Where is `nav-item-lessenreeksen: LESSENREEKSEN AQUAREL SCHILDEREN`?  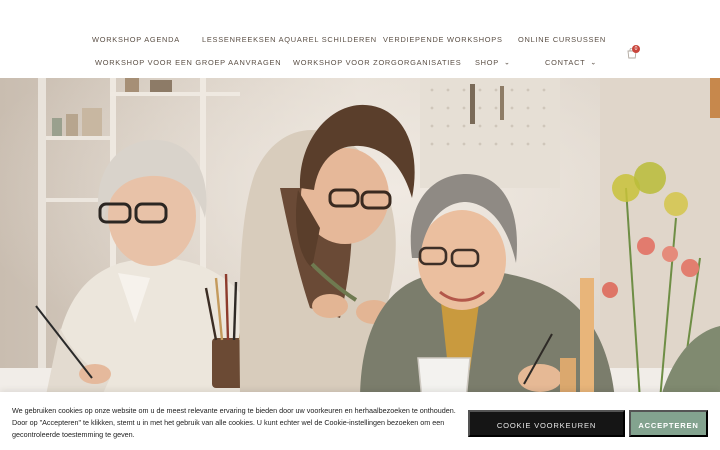
nav-item-lessenreeksen: LESSENREEKSEN AQUAREL SCHILDEREN is located at coordinates (289, 40).